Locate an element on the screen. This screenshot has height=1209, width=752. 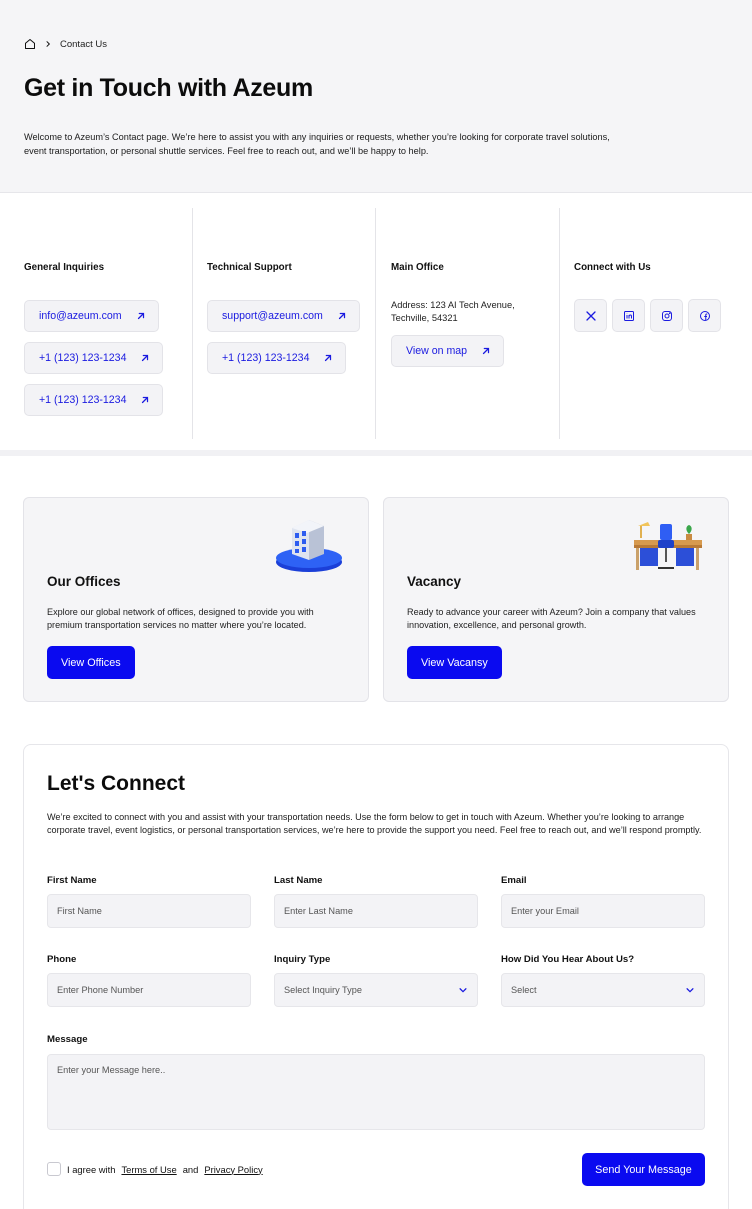
facebook-link is located at coordinates (704, 315).